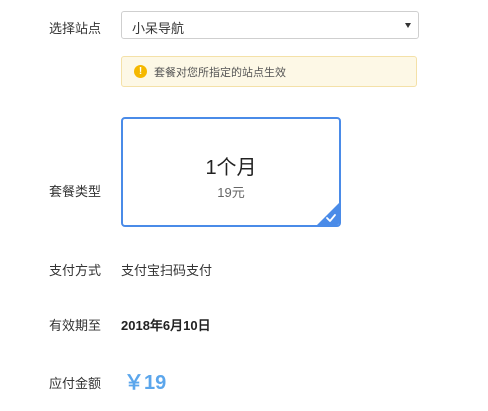 This screenshot has width=488, height=411. I want to click on warning-icon: !, so click(140, 71).